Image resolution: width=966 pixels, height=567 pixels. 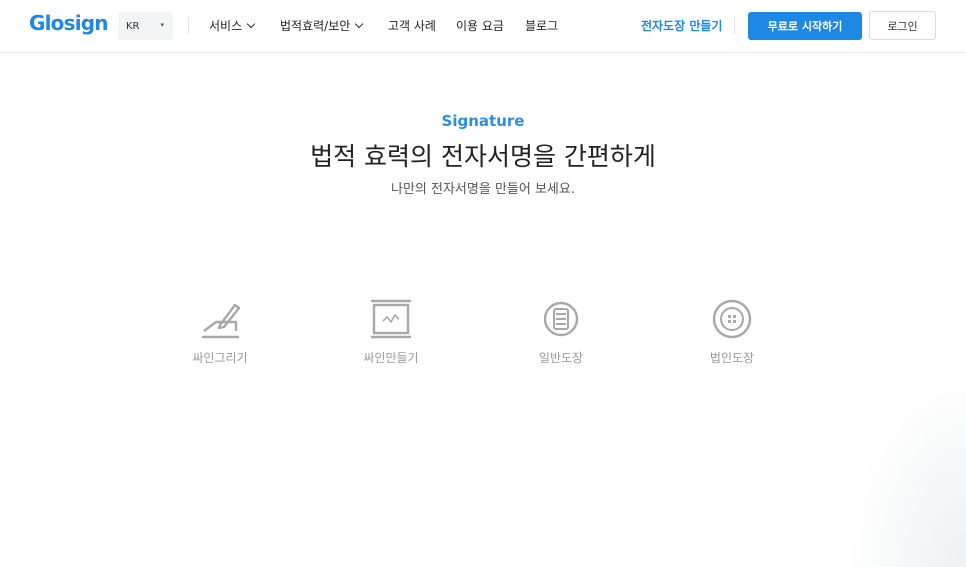 What do you see at coordinates (220, 358) in the screenshot?
I see `feature-label: 싸인그리기` at bounding box center [220, 358].